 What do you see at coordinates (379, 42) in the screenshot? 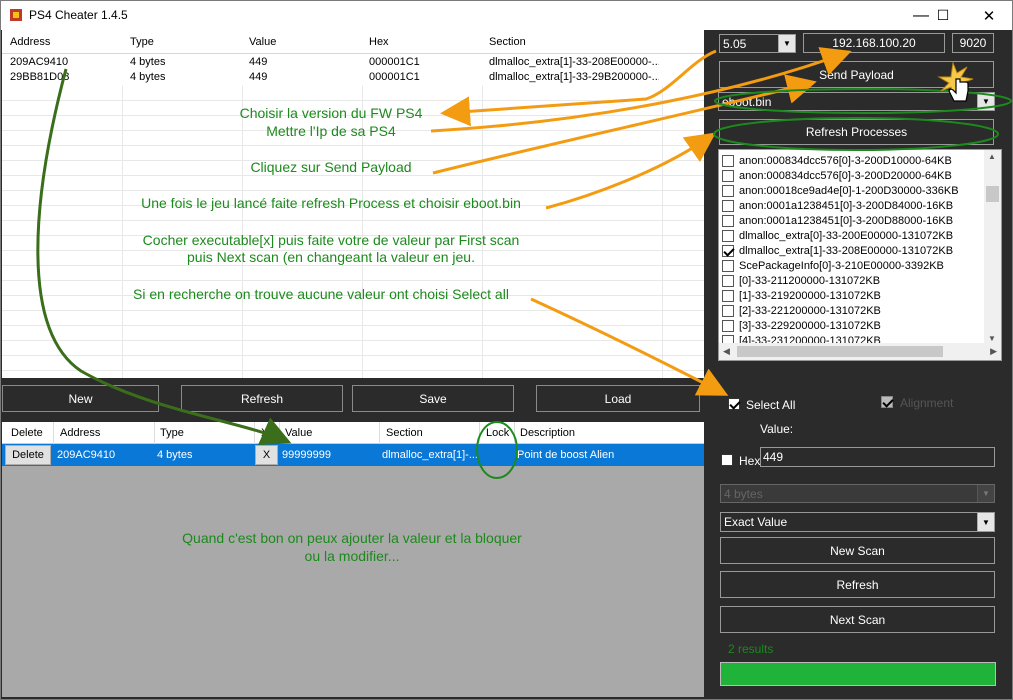
I see `col-hex: Hex` at bounding box center [379, 42].